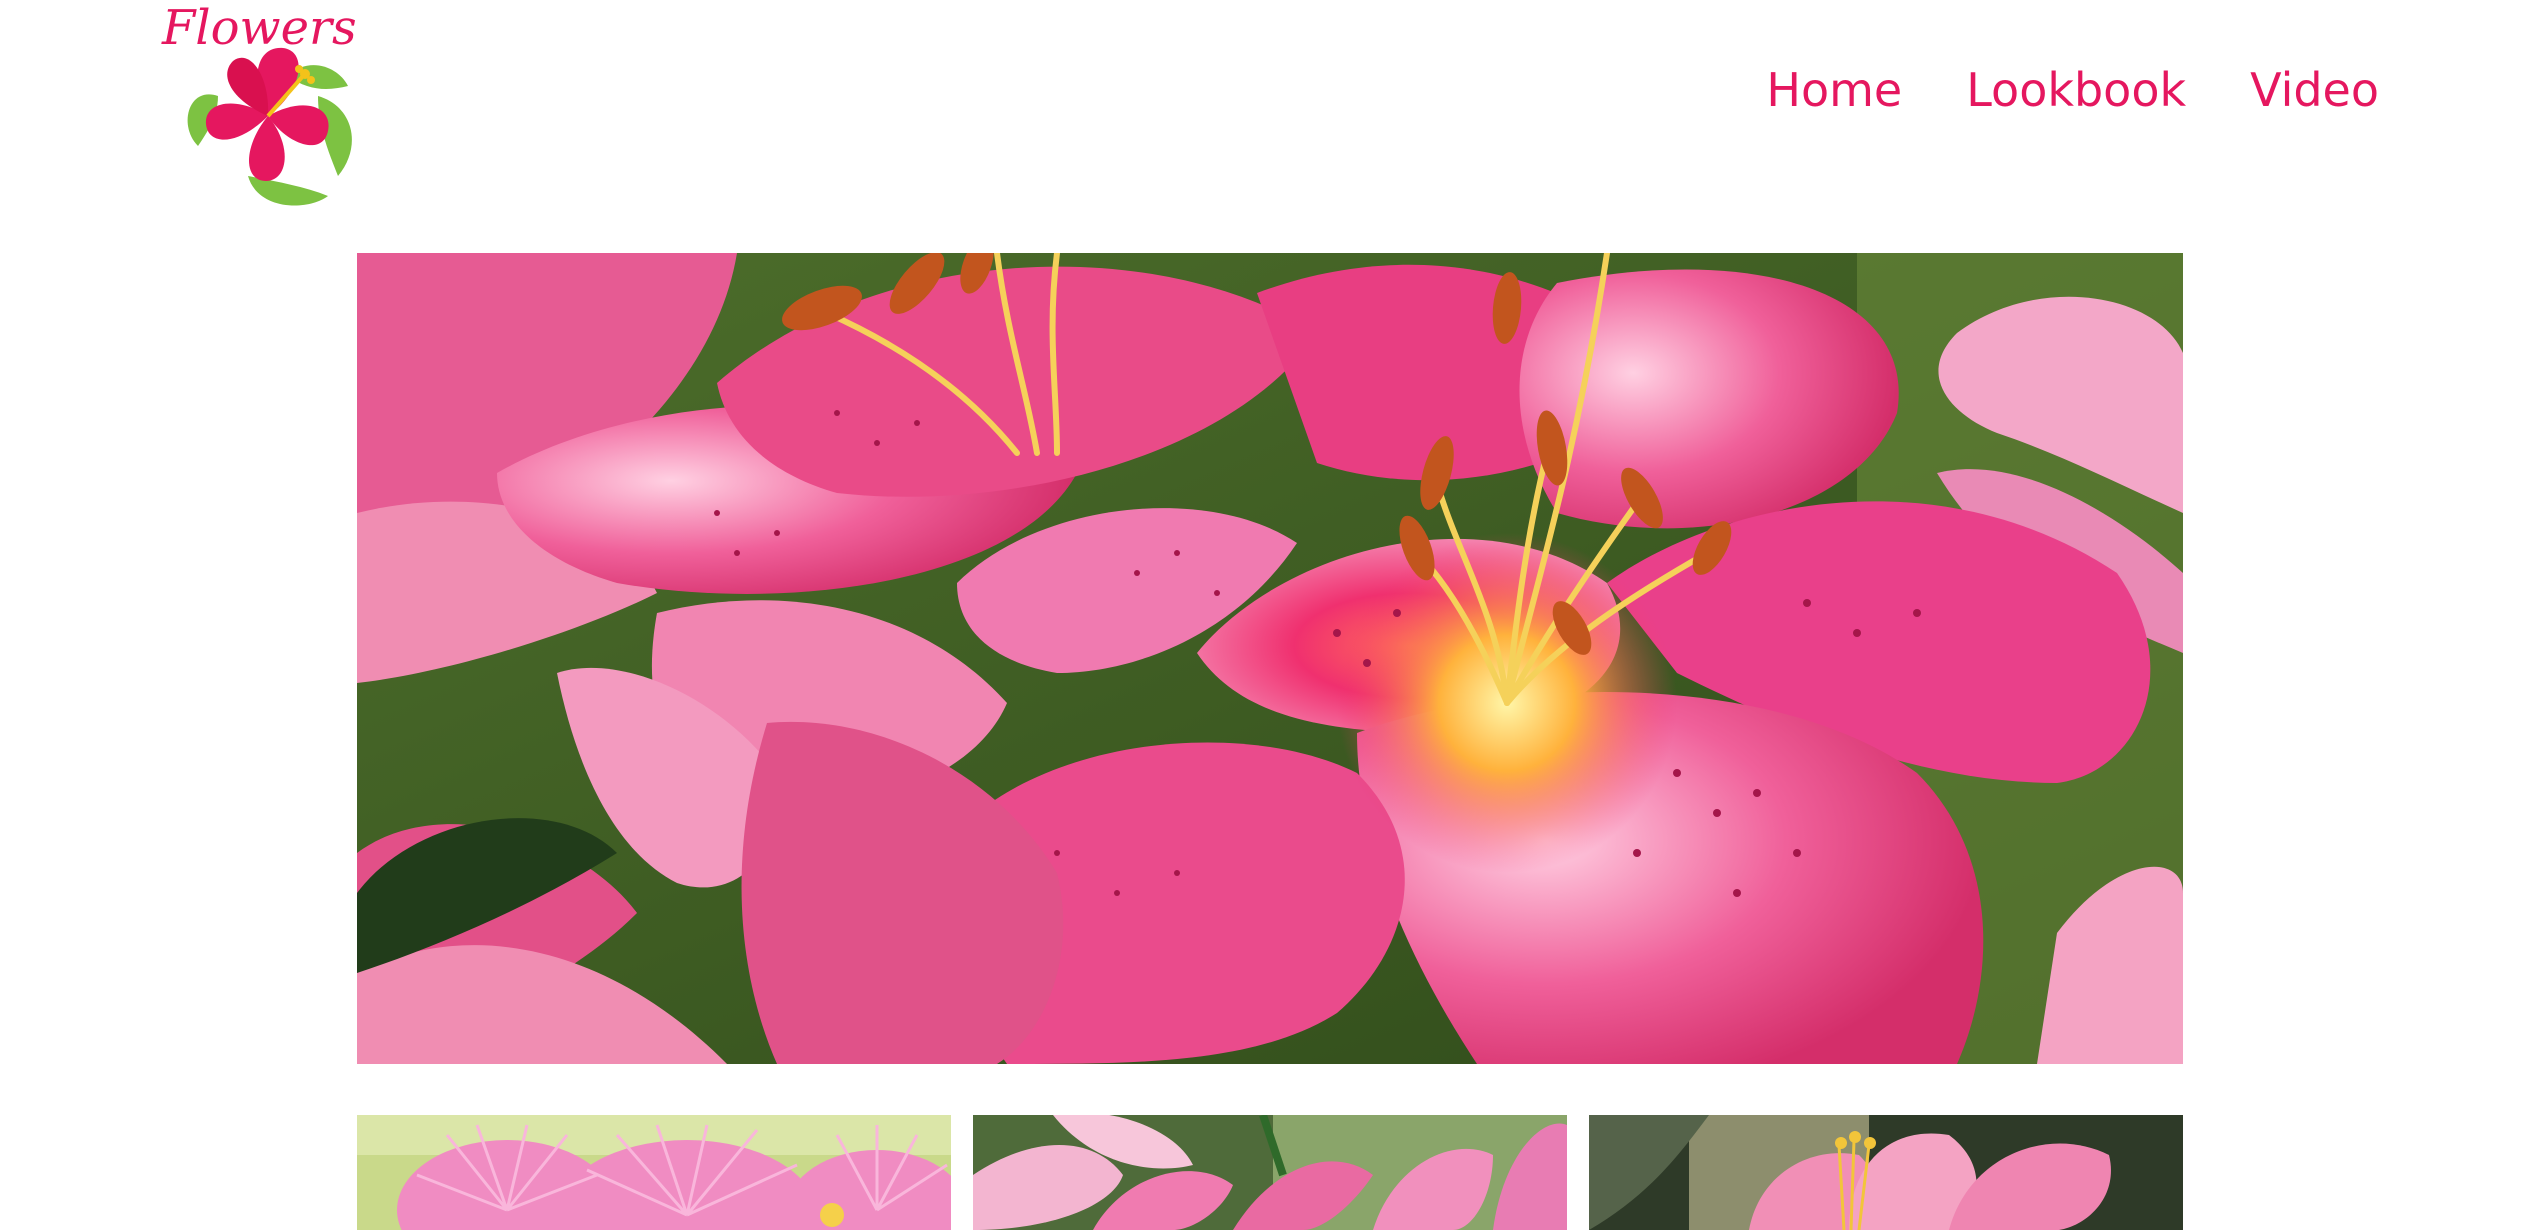  I want to click on nav-video-link: Video, so click(2314, 90).